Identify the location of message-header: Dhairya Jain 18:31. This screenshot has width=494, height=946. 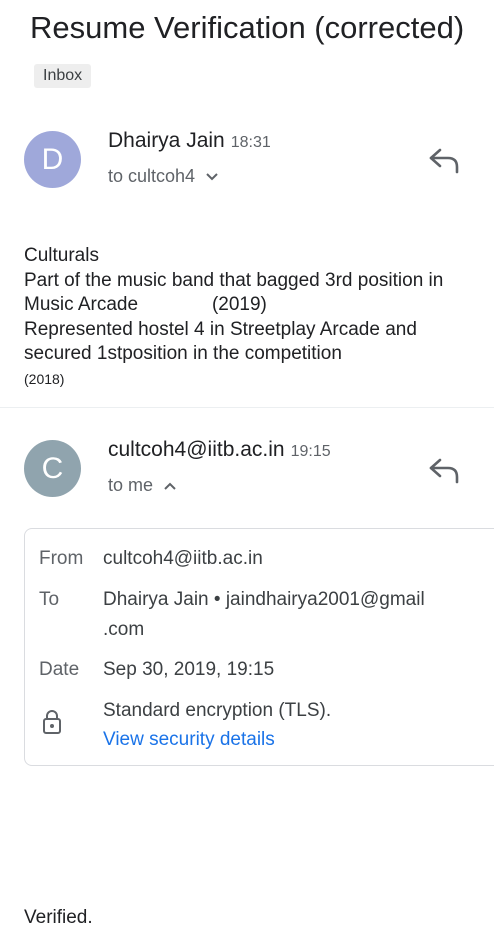
(189, 141).